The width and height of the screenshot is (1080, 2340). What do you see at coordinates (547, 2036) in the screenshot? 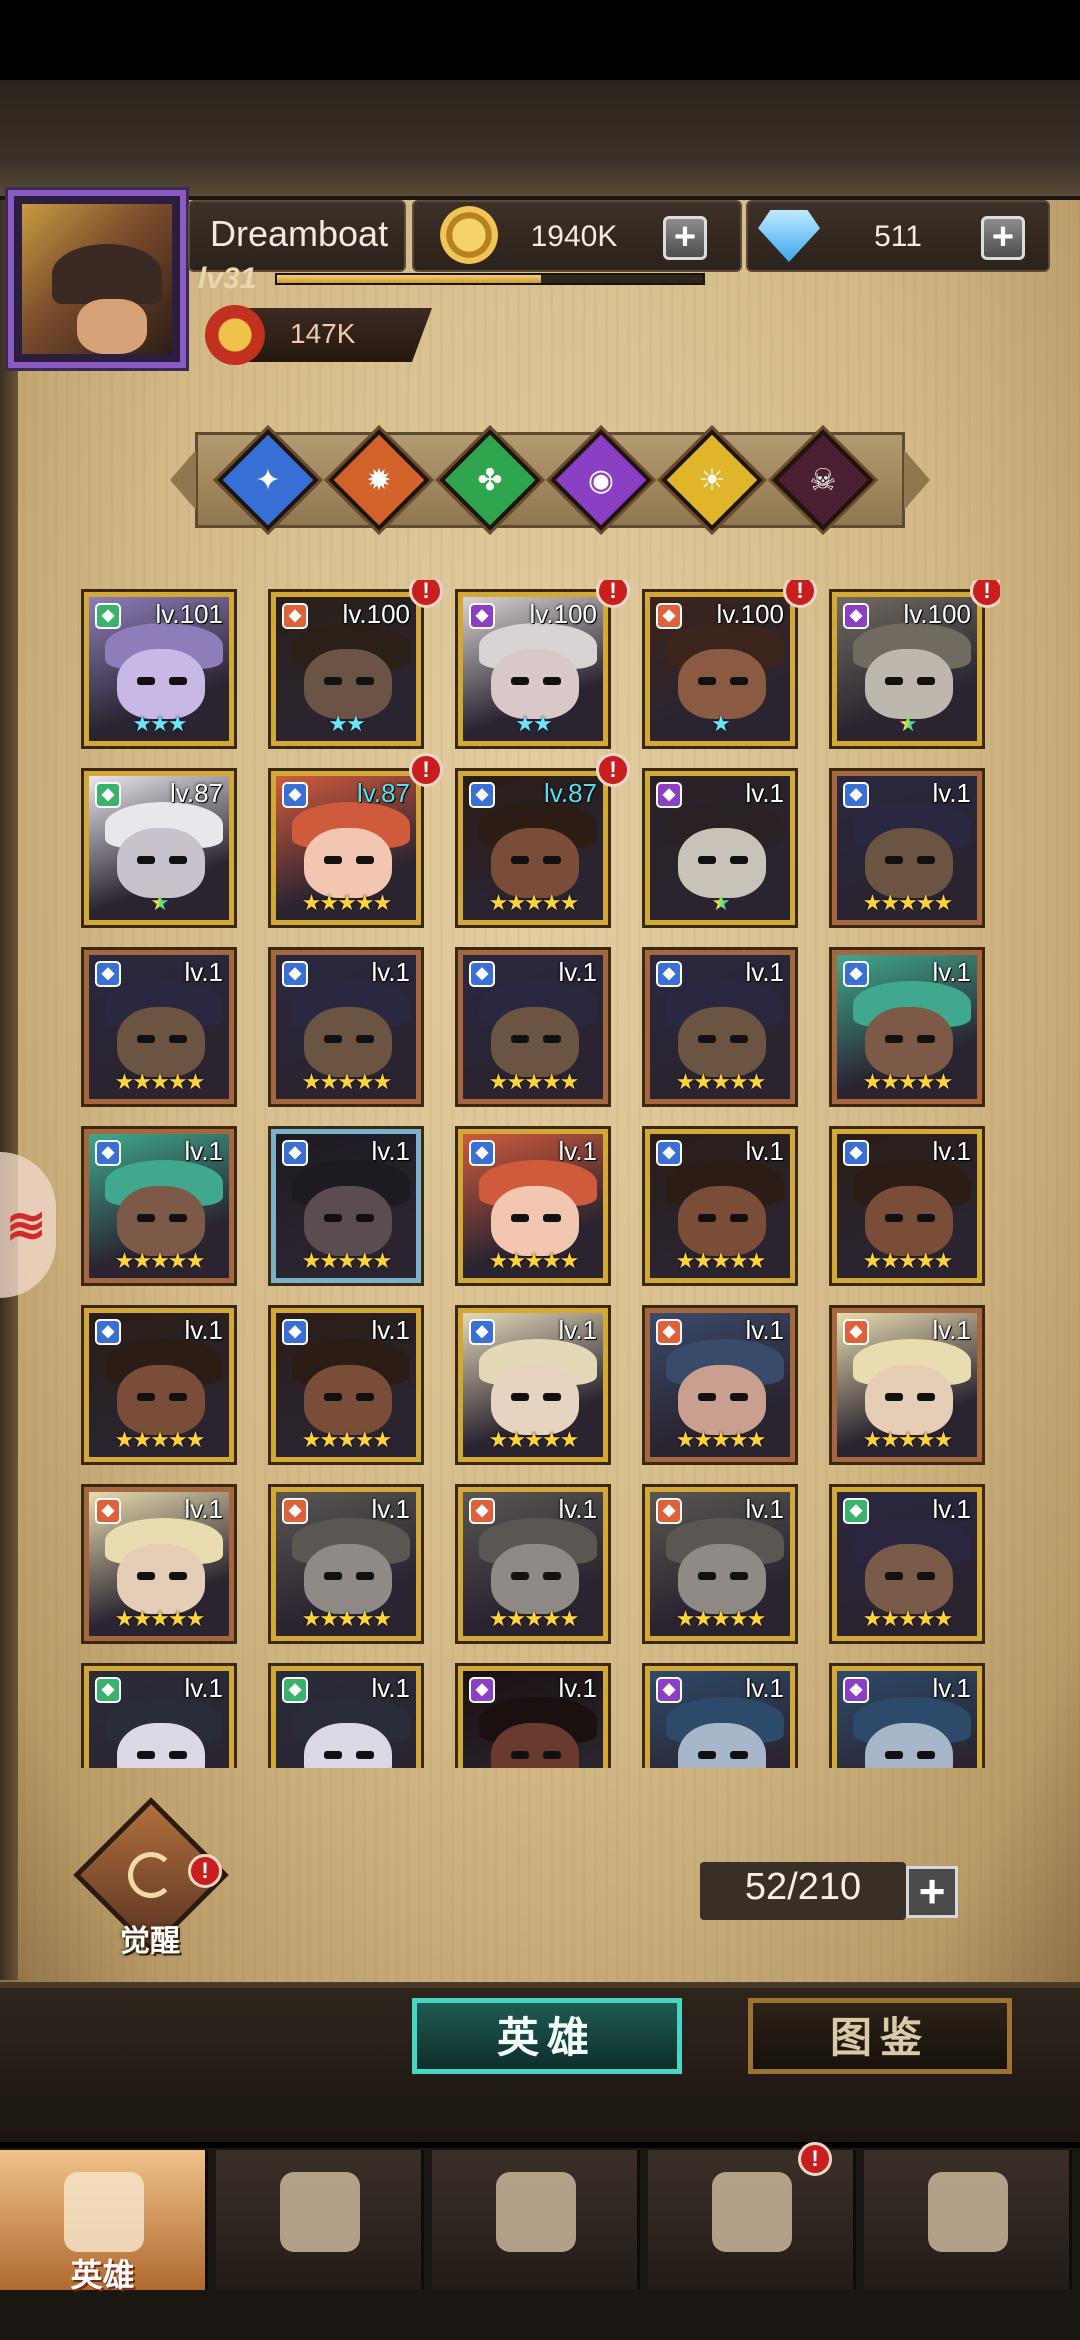
I see `tab-heroes: 英雄` at bounding box center [547, 2036].